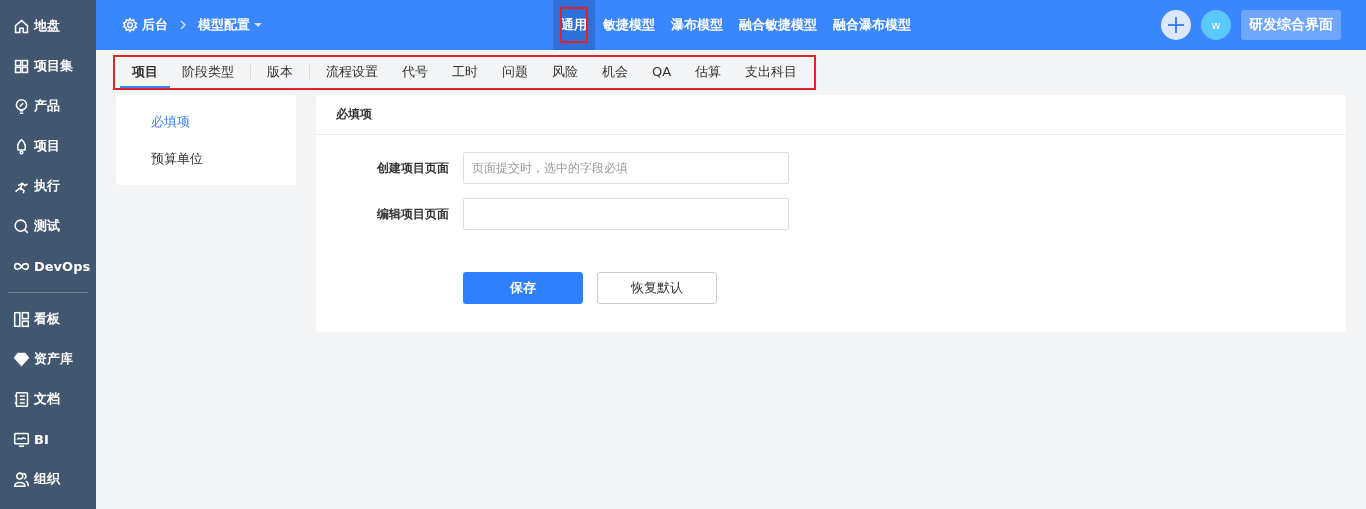  Describe the element at coordinates (626, 168) in the screenshot. I see `input-field: 页面提交时，选中的字段必填` at that location.